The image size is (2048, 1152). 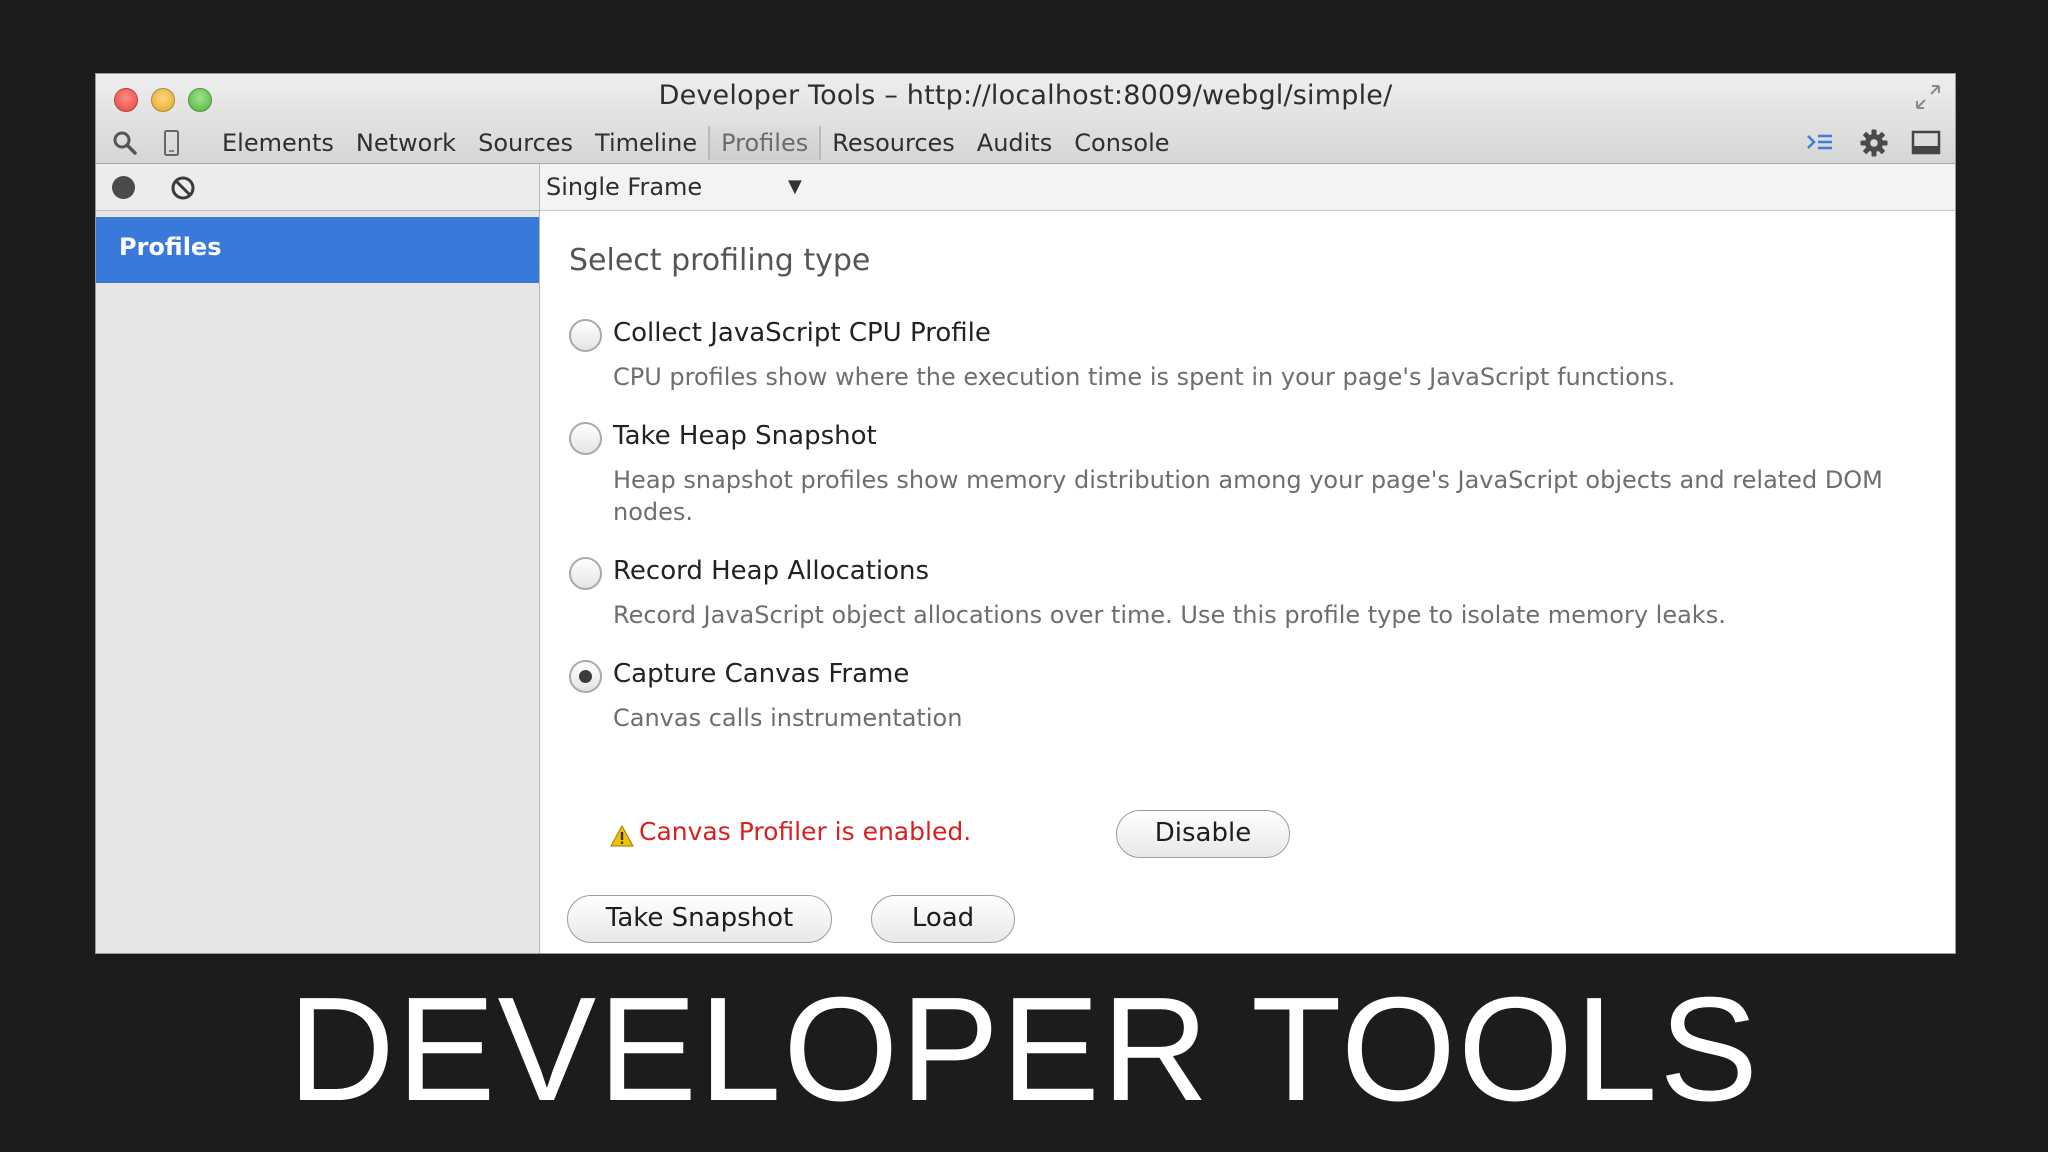 What do you see at coordinates (585, 438) in the screenshot?
I see `radio-heap-snapshot` at bounding box center [585, 438].